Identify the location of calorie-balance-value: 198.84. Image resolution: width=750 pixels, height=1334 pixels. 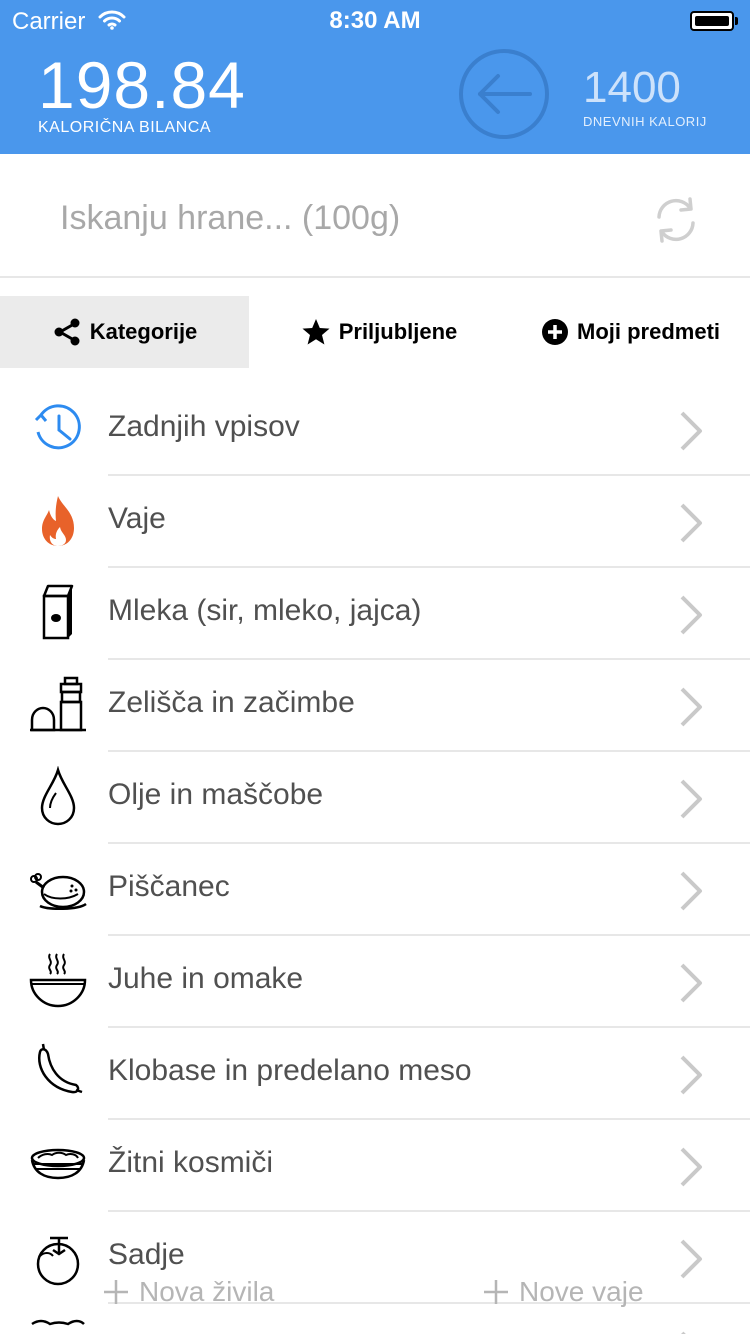
(142, 85).